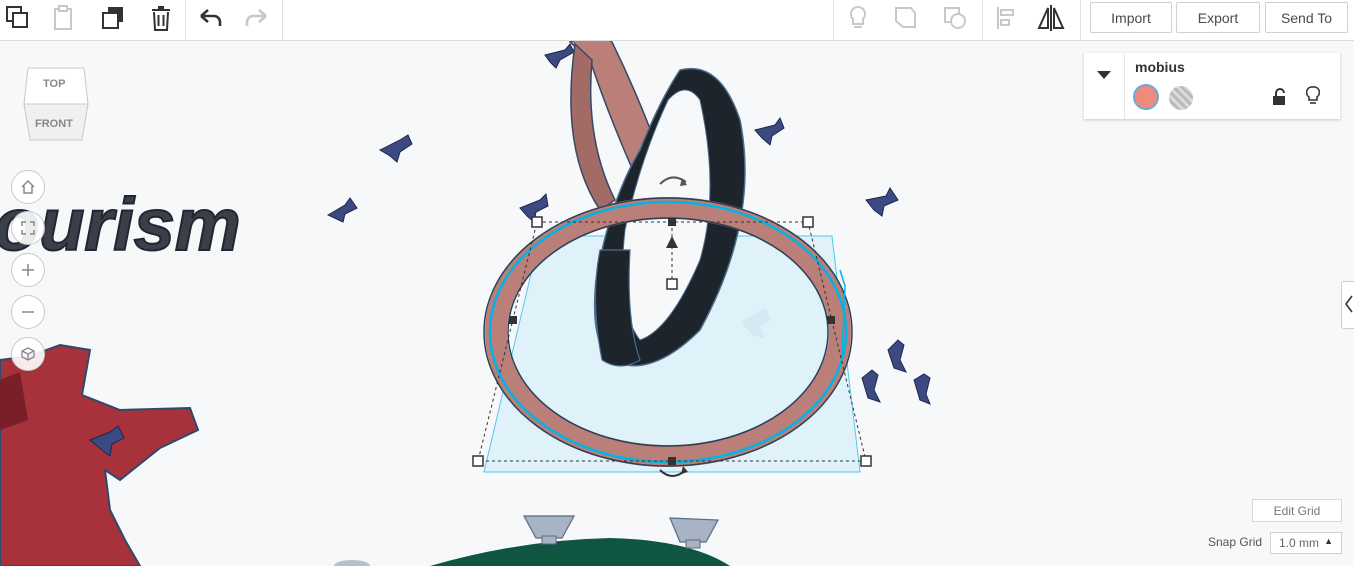 The height and width of the screenshot is (566, 1354). Describe the element at coordinates (1181, 98) in the screenshot. I see `hole-swatch` at that location.